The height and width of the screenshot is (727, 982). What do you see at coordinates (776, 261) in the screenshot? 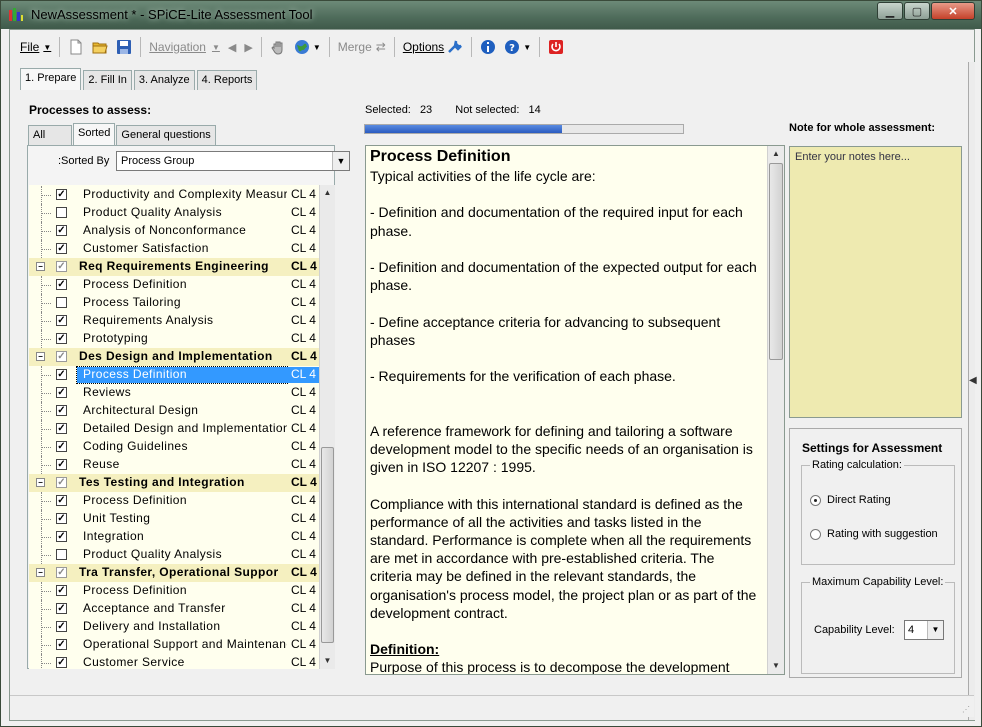
I see `description-scroll-thumb` at bounding box center [776, 261].